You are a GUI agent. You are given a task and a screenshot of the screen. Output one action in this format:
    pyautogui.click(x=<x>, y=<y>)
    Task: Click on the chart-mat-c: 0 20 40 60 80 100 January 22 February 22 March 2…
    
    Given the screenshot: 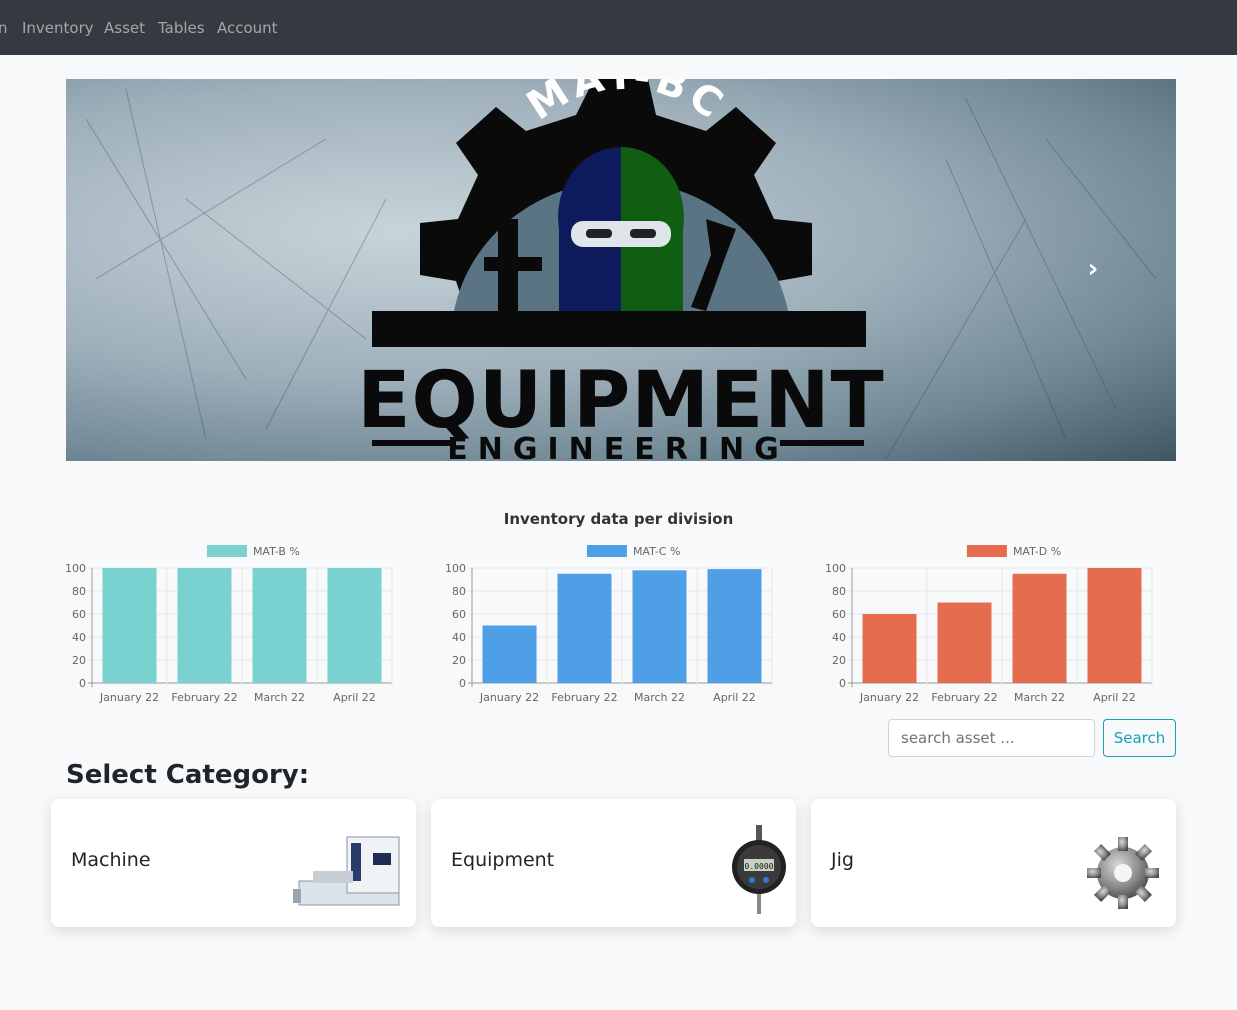 What is the action you would take?
    pyautogui.click(x=612, y=625)
    